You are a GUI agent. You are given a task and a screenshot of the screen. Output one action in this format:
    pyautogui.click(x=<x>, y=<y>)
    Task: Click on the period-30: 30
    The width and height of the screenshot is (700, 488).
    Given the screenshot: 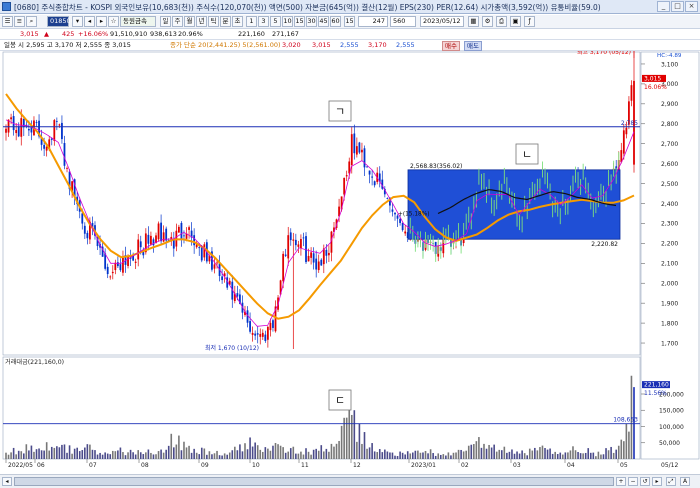 What is the action you would take?
    pyautogui.click(x=311, y=21)
    